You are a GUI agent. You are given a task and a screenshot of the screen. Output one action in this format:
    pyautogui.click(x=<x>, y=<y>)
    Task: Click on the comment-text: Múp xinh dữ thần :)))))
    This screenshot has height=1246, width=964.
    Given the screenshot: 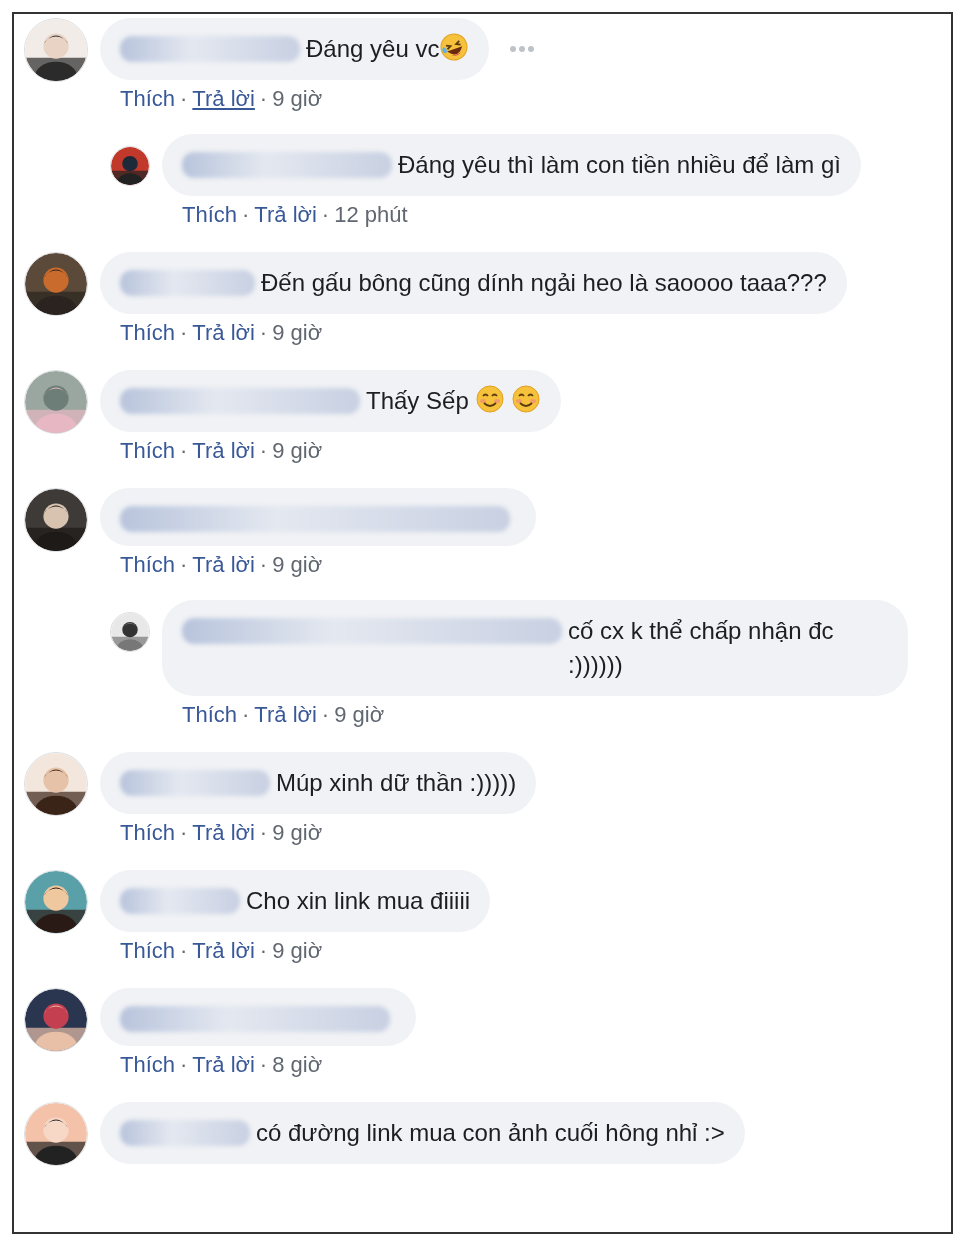 What is the action you would take?
    pyautogui.click(x=396, y=783)
    